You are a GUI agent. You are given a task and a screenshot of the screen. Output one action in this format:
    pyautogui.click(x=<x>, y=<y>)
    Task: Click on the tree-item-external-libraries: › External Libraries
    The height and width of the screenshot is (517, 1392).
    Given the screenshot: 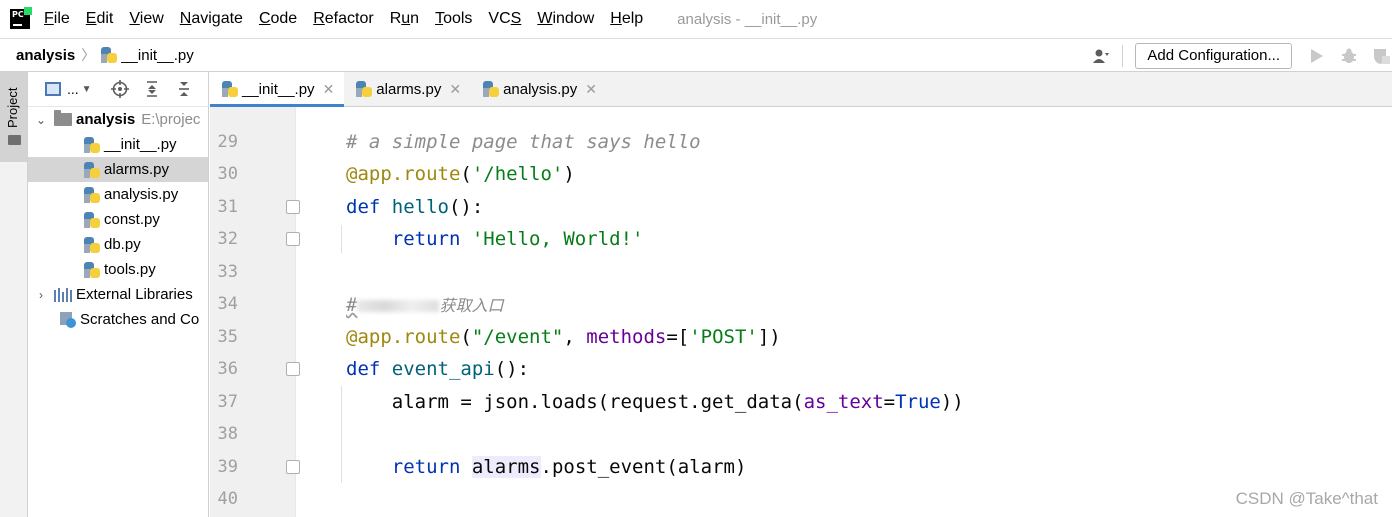 What is the action you would take?
    pyautogui.click(x=118, y=294)
    